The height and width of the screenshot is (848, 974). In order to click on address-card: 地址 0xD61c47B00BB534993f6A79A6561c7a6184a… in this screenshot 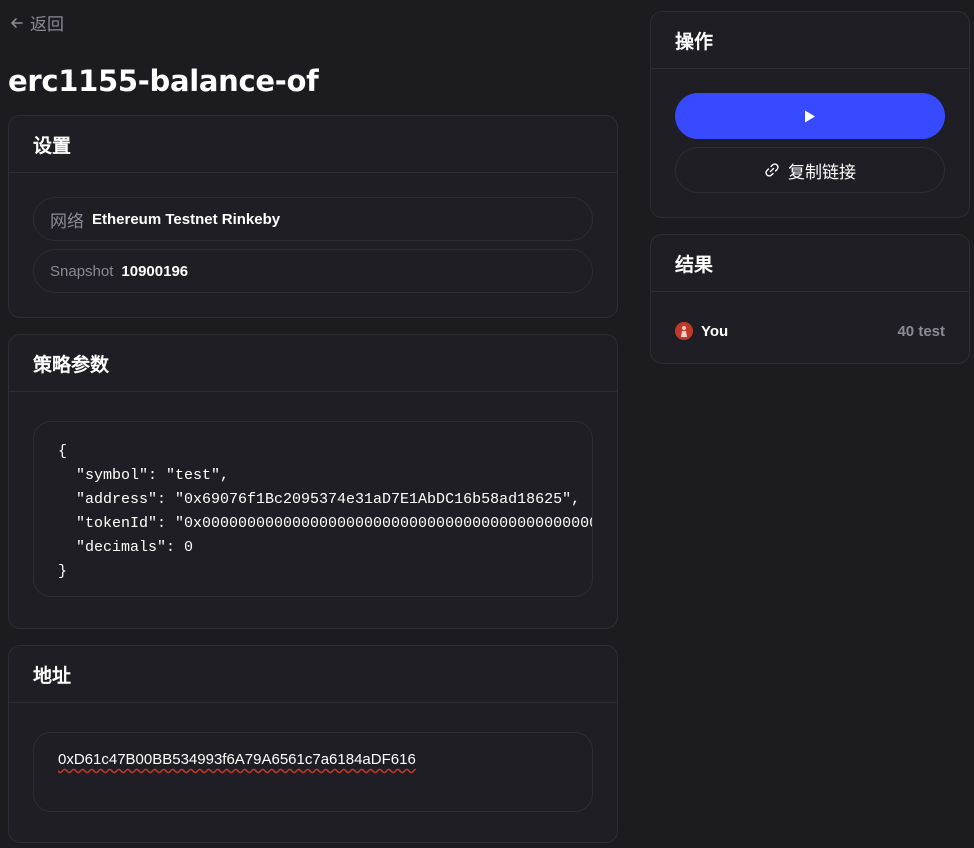, I will do `click(313, 744)`.